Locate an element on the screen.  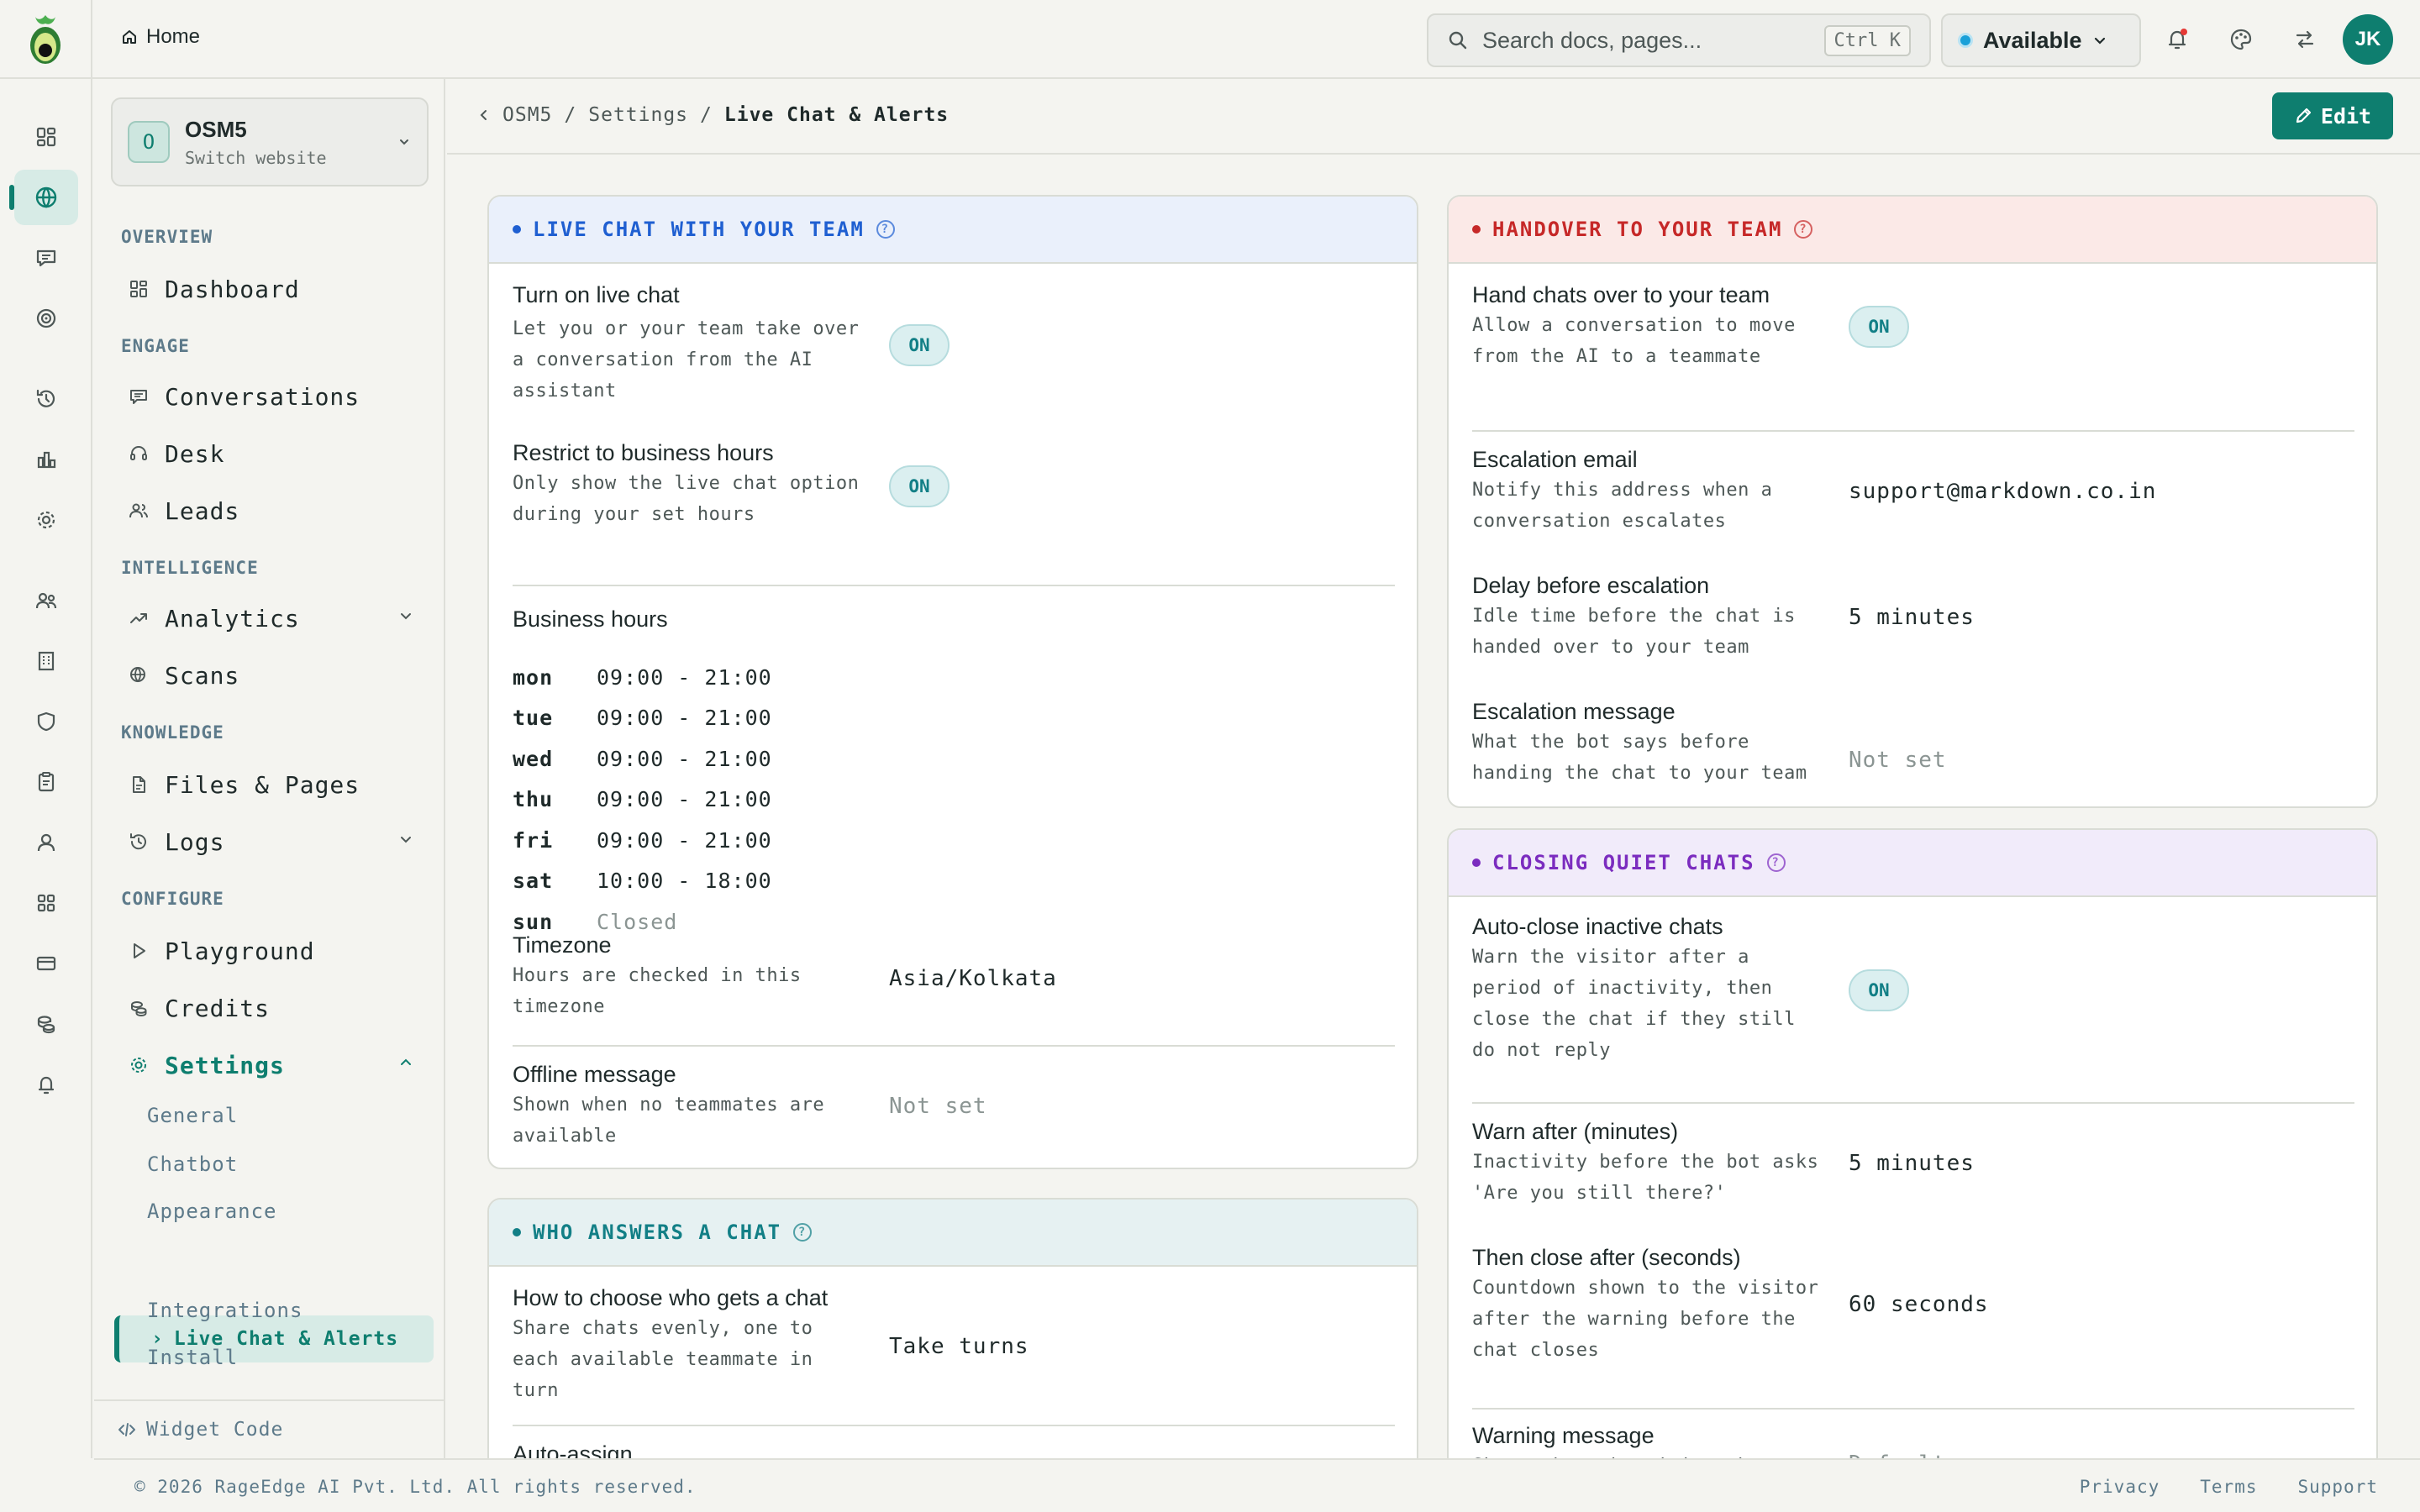
live-chat-toggle: ON is located at coordinates (920, 345).